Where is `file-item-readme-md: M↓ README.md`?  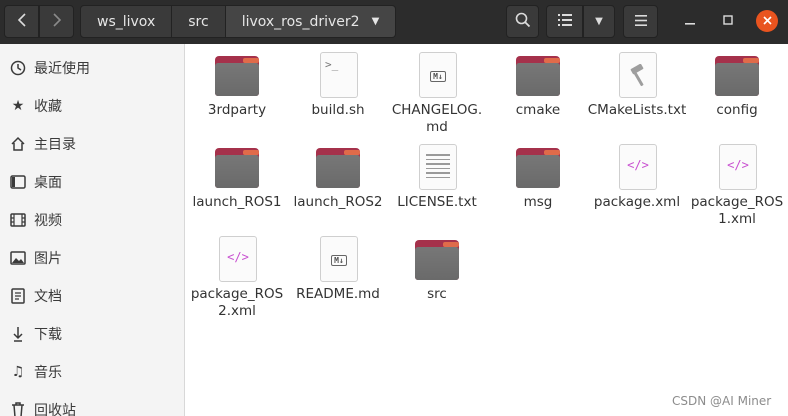
file-item-readme-md: M↓ README.md is located at coordinates (338, 269).